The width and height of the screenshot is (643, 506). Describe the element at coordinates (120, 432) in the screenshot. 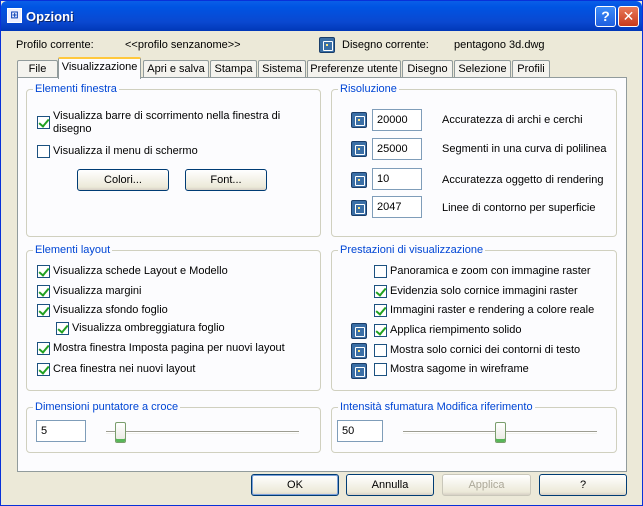

I see `crosshair-slider-thumb` at that location.